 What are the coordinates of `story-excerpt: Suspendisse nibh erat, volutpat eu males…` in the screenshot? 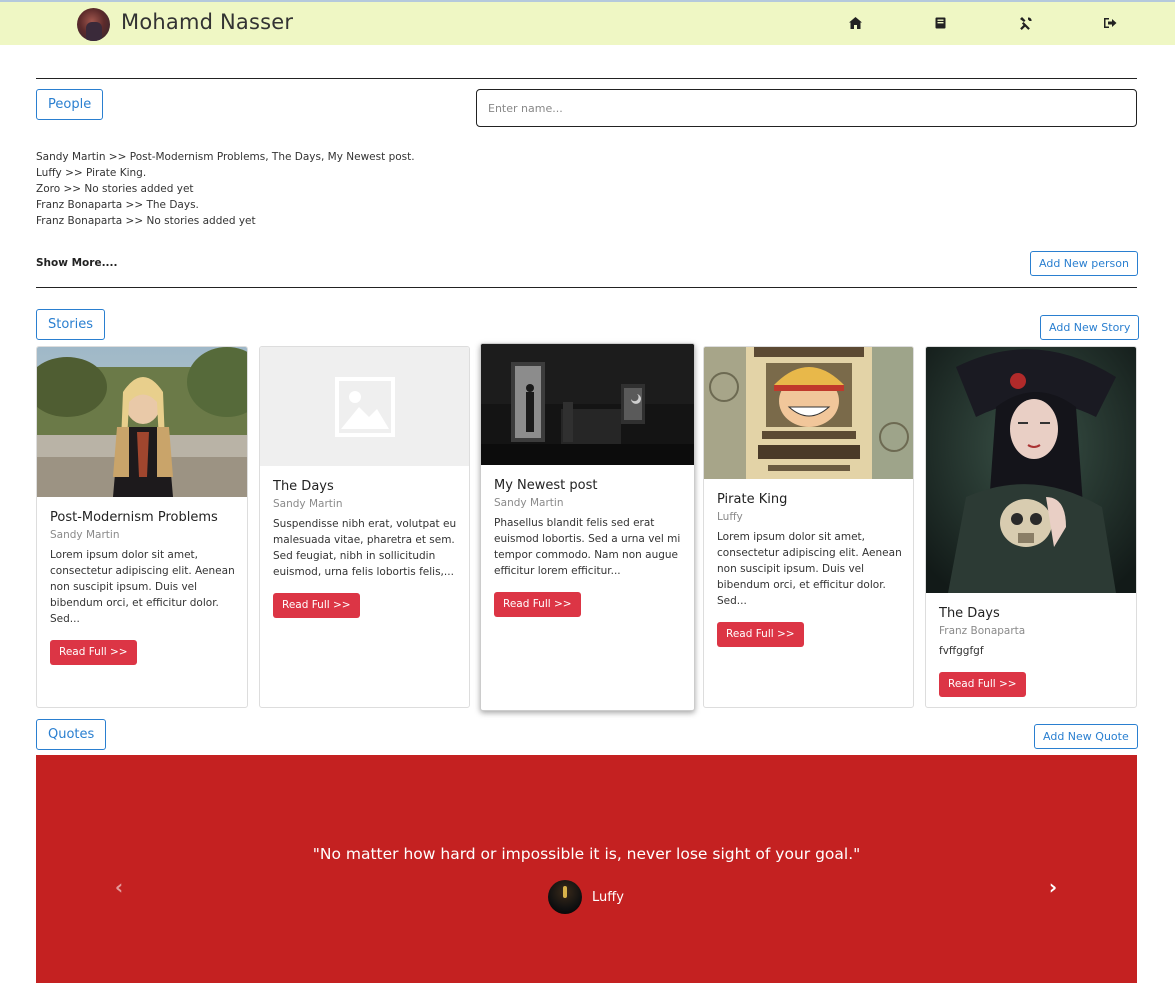 It's located at (365, 548).